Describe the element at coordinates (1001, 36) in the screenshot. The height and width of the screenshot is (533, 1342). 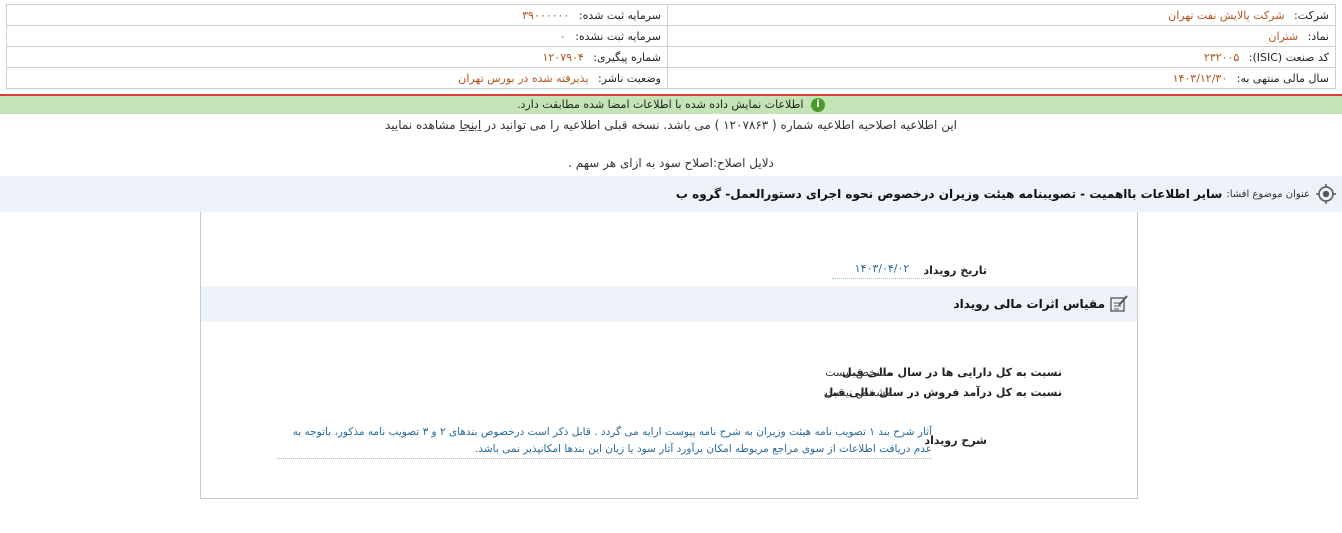
I see `symbol-cell: نماد: شتران` at that location.